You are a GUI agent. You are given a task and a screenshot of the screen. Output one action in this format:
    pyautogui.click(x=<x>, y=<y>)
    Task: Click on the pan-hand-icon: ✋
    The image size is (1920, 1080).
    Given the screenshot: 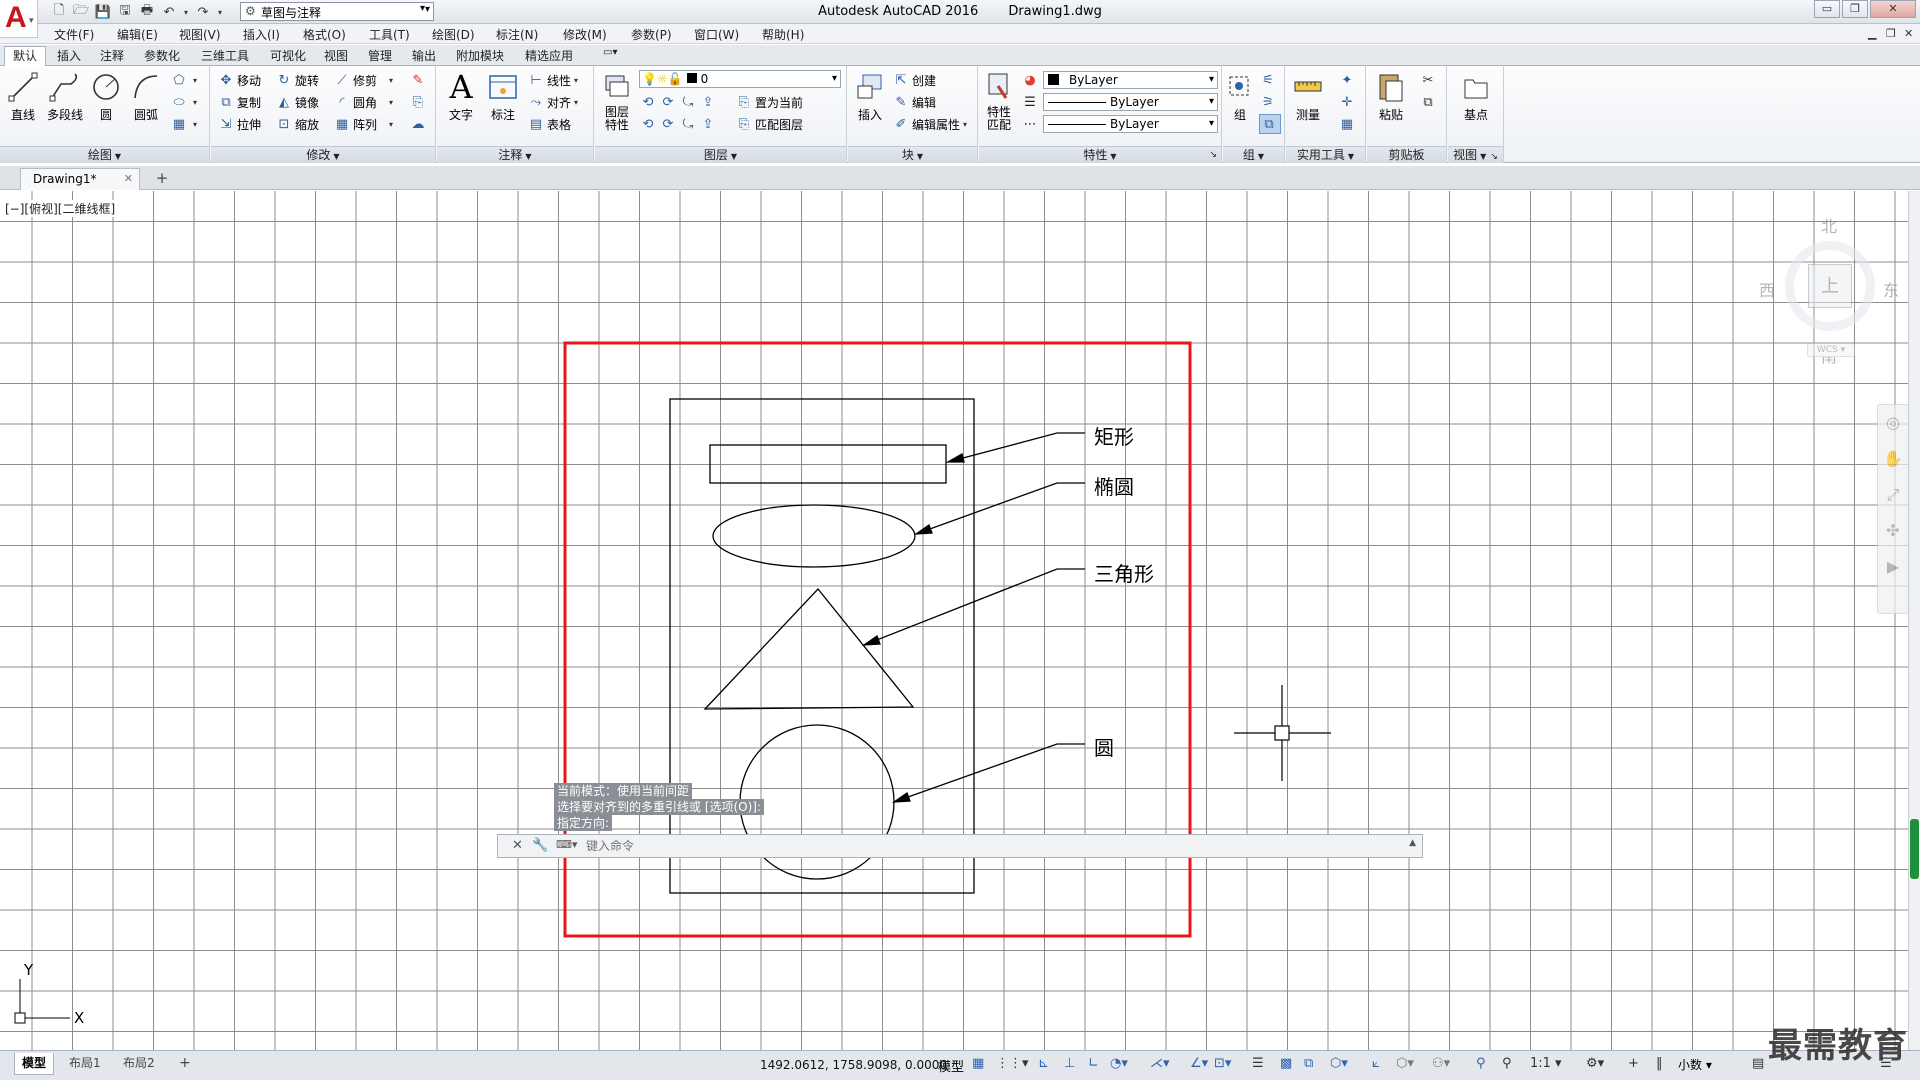 What is the action you would take?
    pyautogui.click(x=1893, y=459)
    